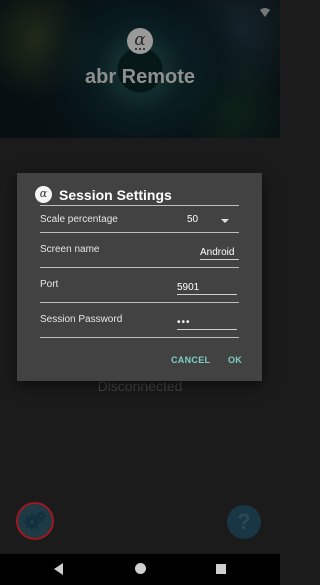  I want to click on dialog-title: Session Settings, so click(115, 195).